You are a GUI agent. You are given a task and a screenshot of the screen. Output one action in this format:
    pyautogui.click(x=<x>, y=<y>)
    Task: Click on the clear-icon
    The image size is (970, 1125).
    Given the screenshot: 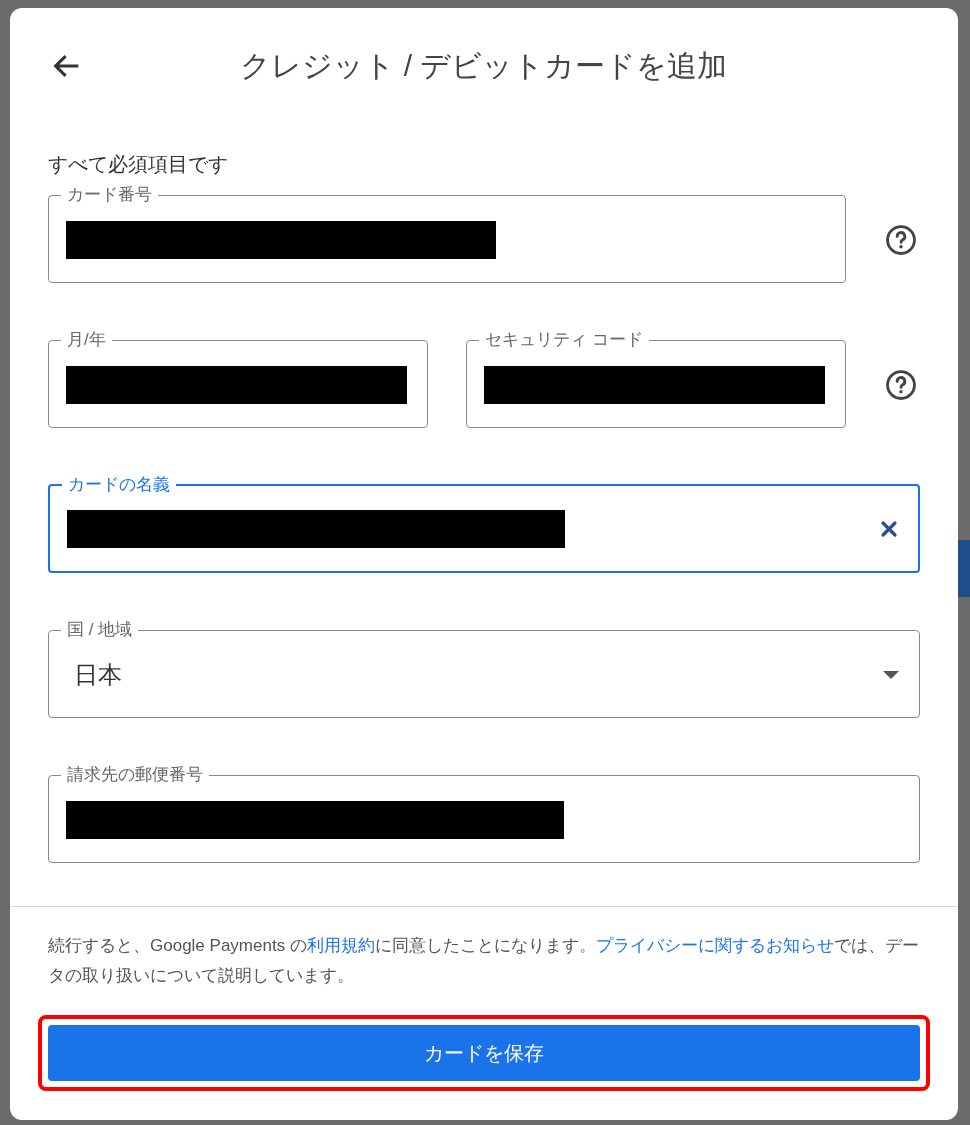 What is the action you would take?
    pyautogui.click(x=889, y=529)
    